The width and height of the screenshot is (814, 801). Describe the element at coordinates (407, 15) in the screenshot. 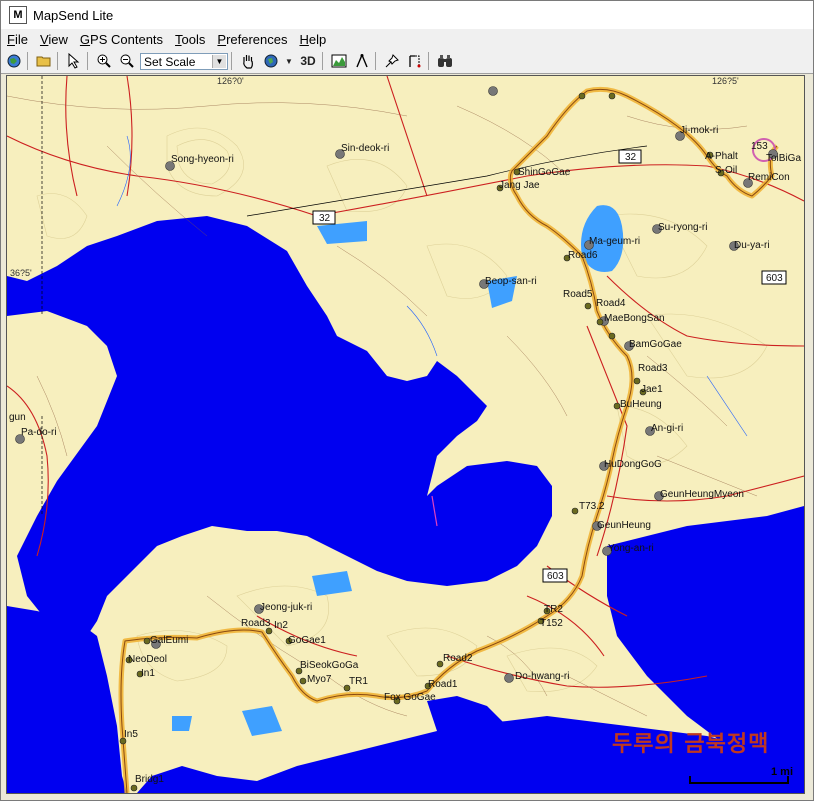

I see `title-bar: M MapSend Lite` at that location.